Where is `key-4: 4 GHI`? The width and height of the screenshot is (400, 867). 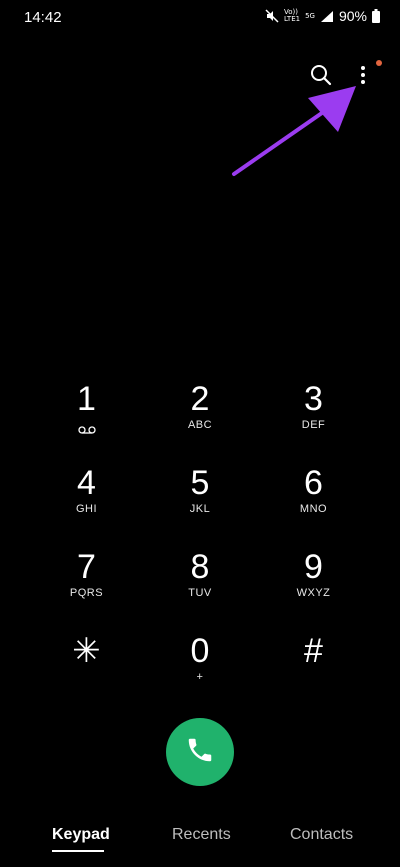
key-4: 4 GHI is located at coordinates (86, 506).